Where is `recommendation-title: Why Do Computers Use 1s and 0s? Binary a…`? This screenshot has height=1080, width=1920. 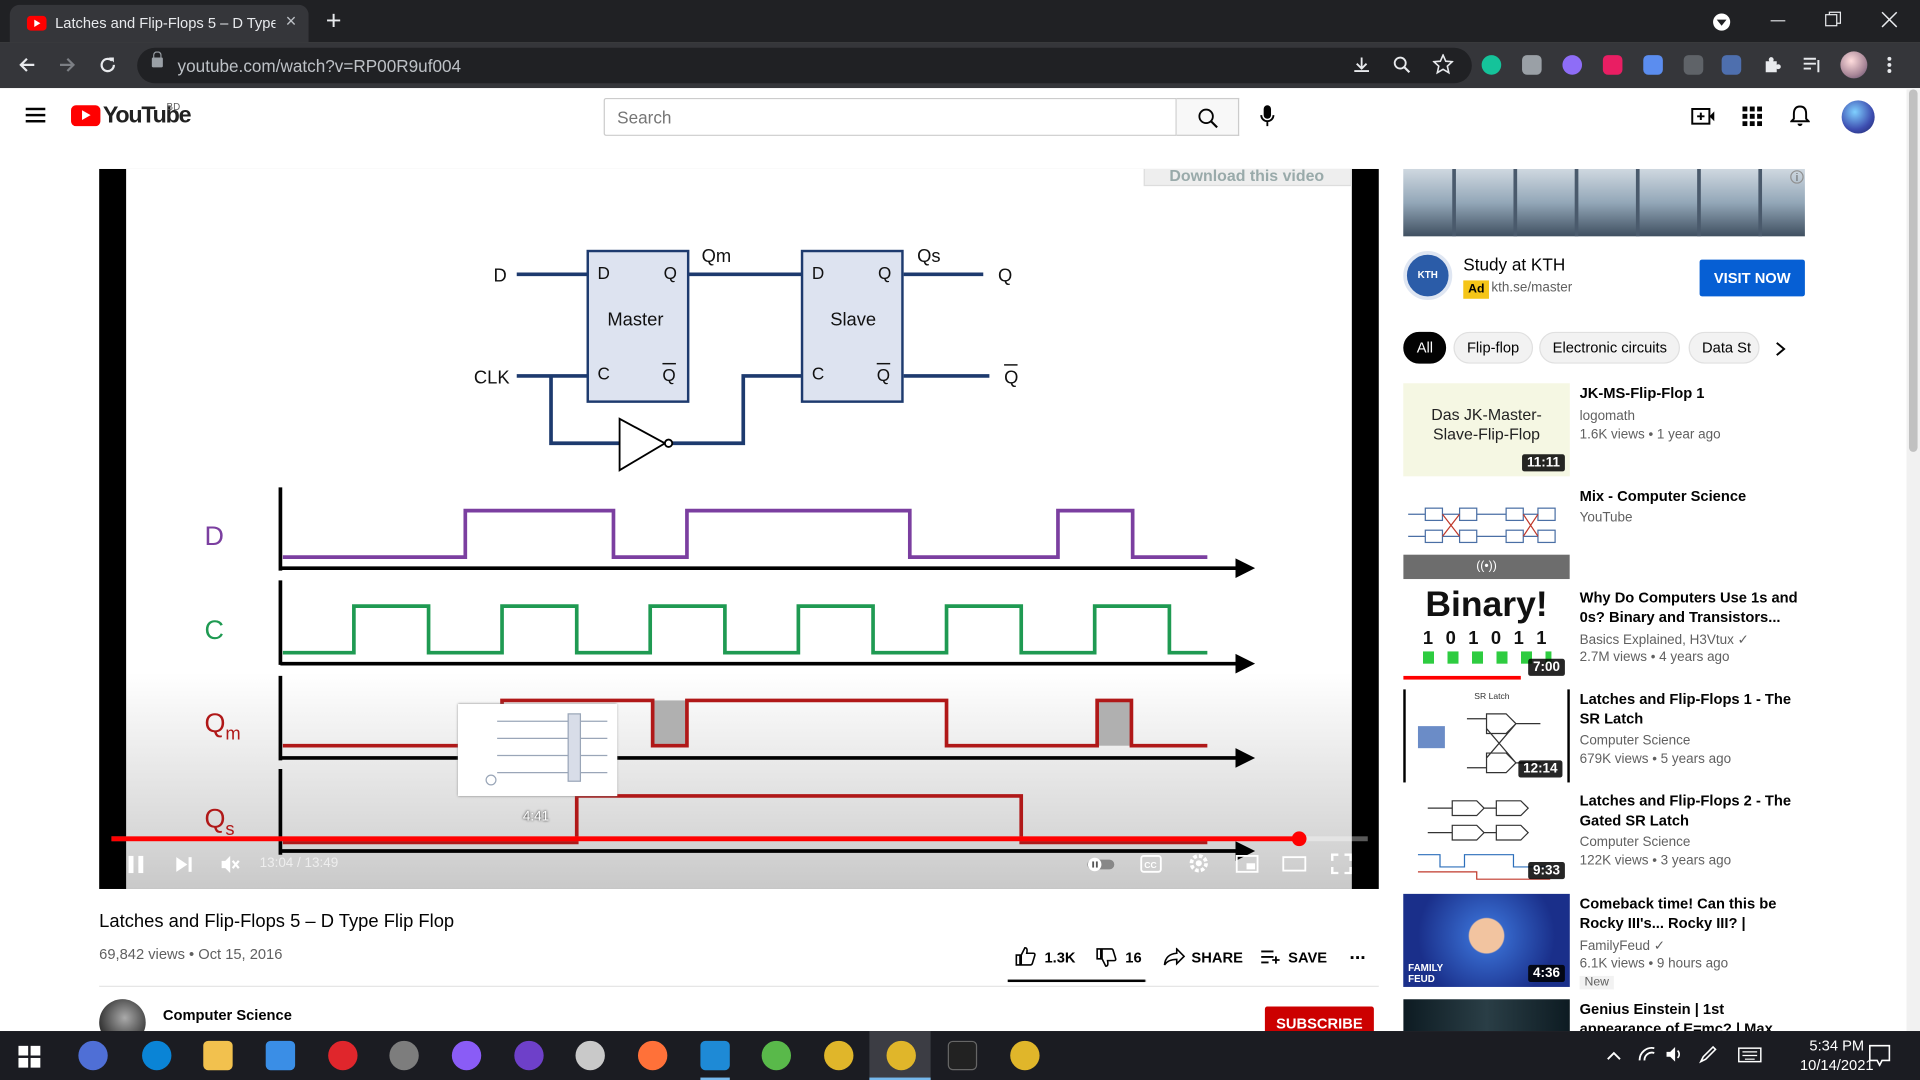 recommendation-title: Why Do Computers Use 1s and 0s? Binary a… is located at coordinates (1690, 607).